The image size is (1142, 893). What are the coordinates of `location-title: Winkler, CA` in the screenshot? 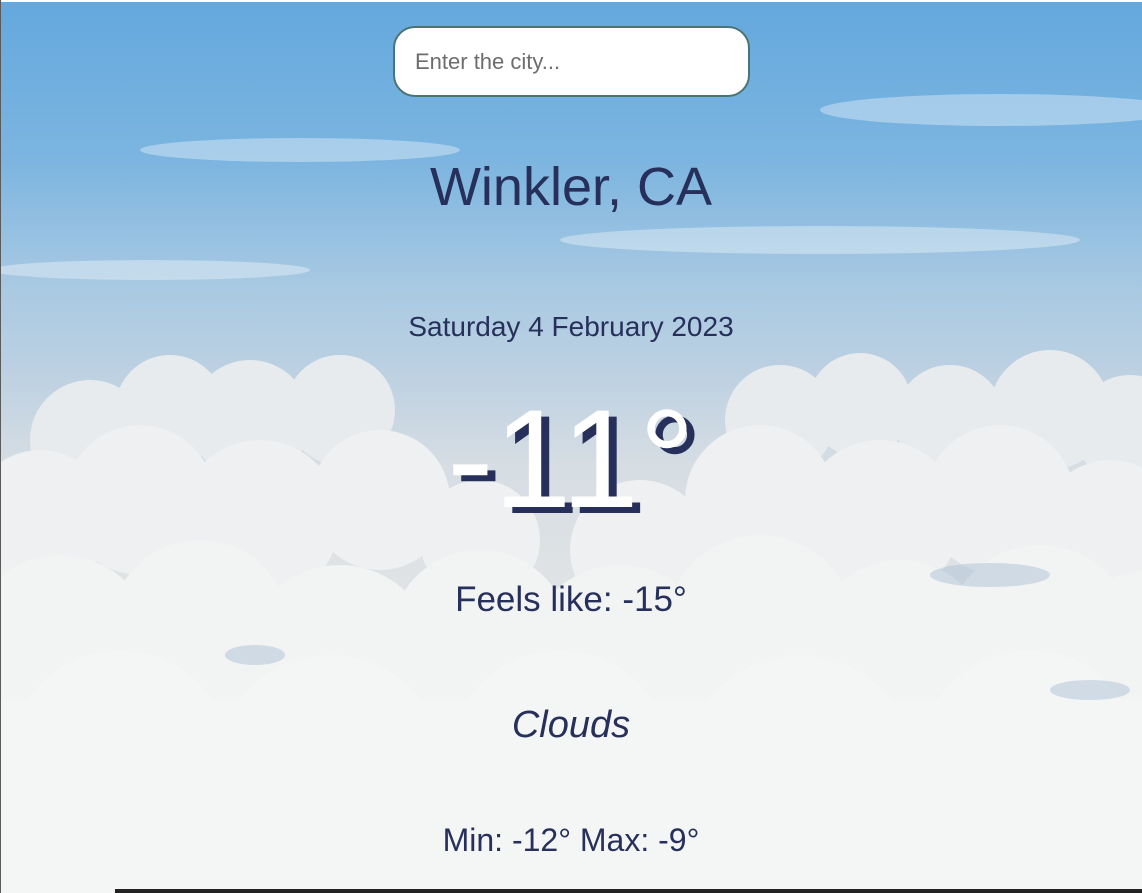 It's located at (571, 187).